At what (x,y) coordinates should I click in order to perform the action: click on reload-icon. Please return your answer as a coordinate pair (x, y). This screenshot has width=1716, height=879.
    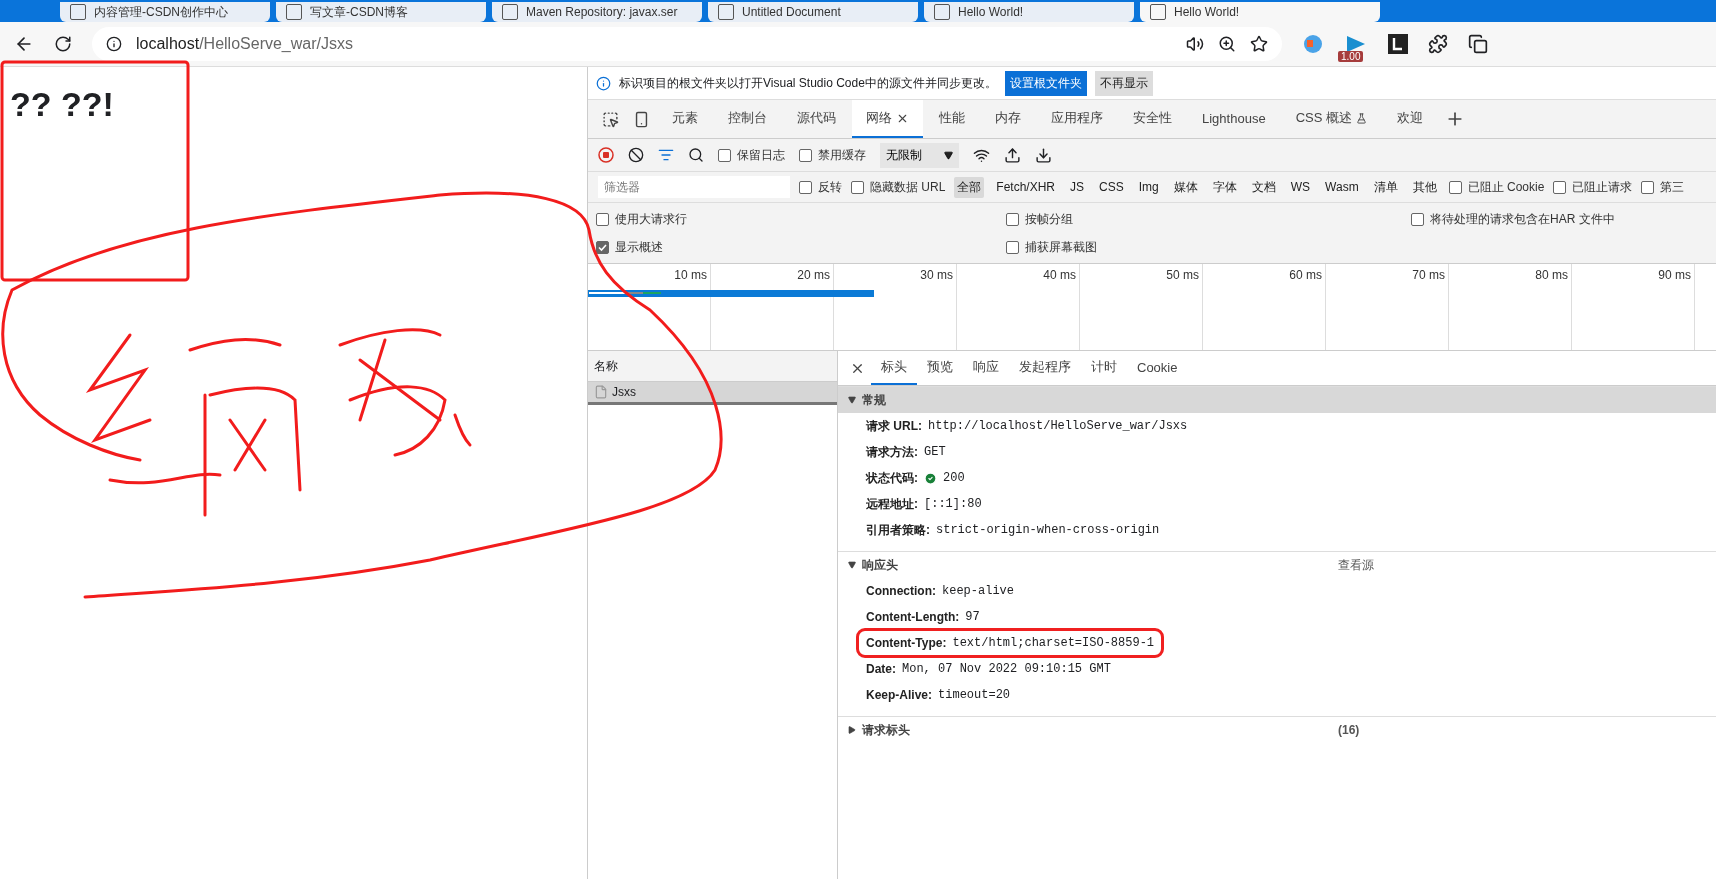
    Looking at the image, I should click on (63, 44).